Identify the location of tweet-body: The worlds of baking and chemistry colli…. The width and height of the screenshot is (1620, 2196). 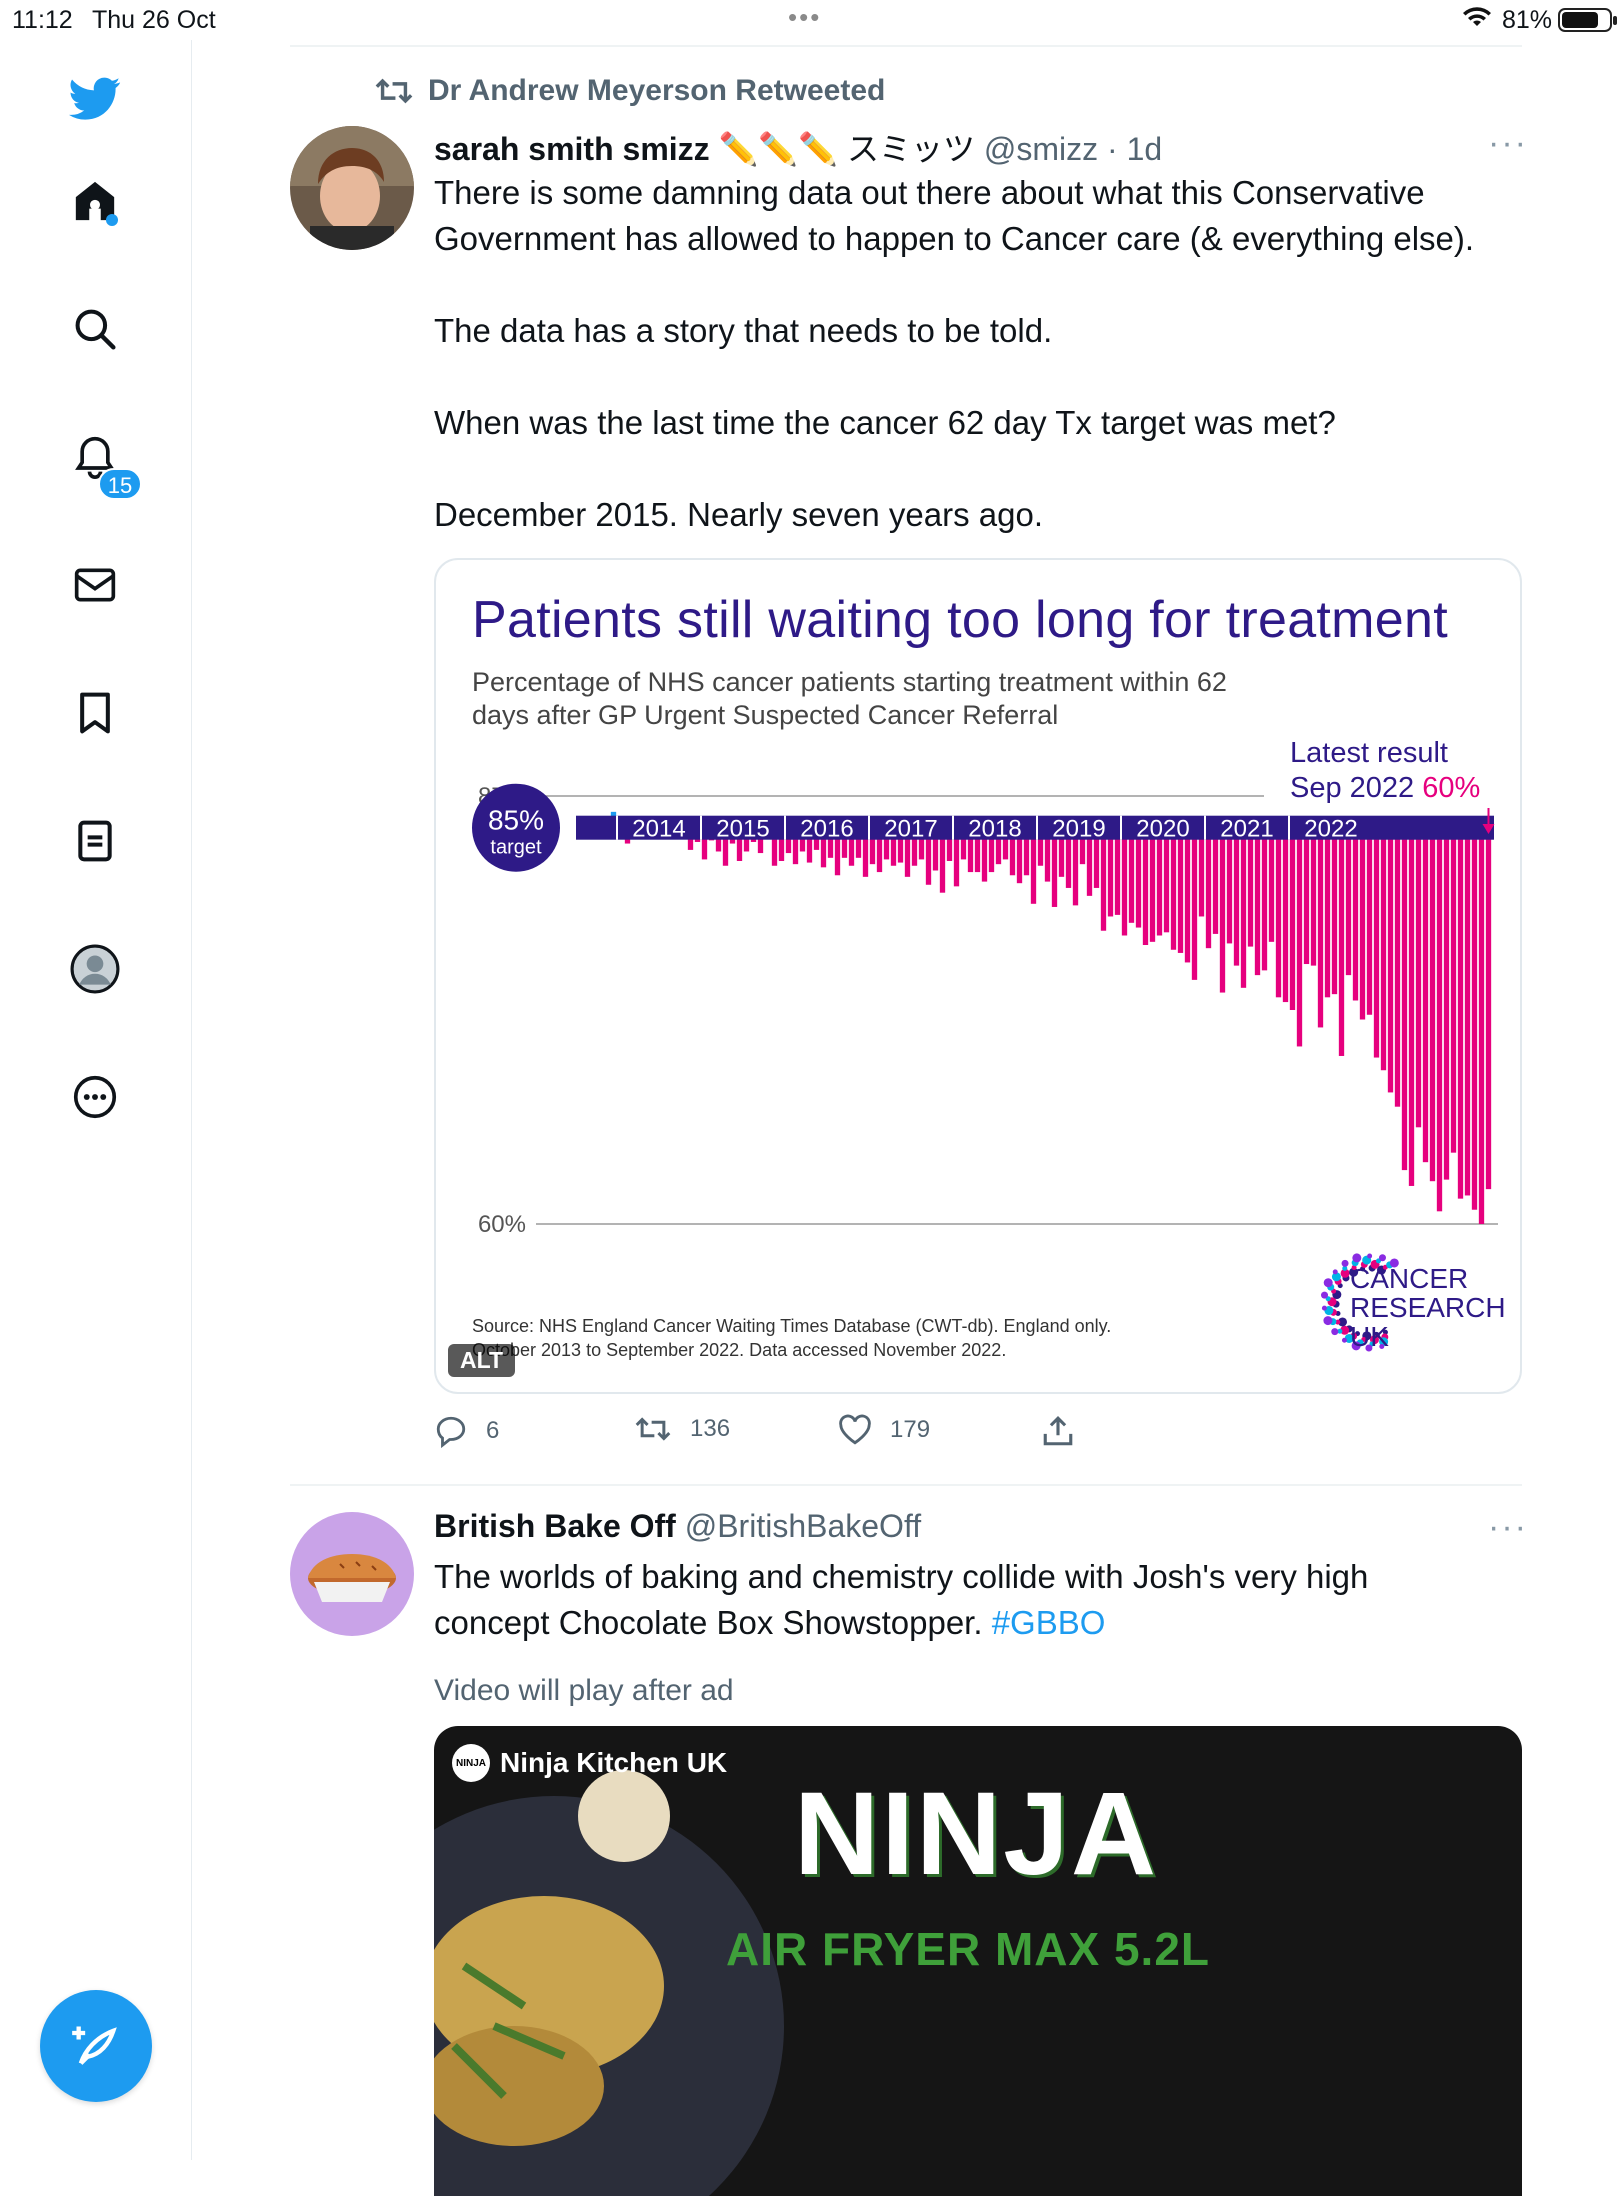
(901, 1599).